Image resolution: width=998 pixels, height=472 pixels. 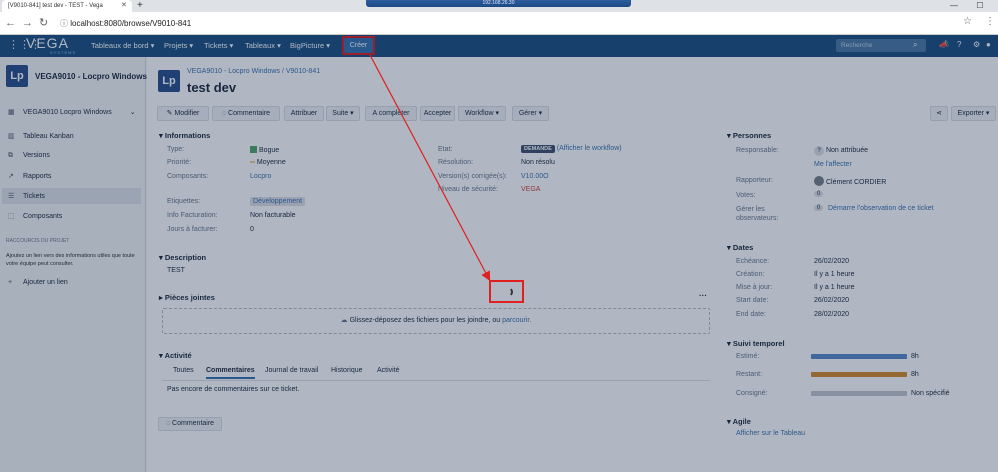 What do you see at coordinates (976, 44) in the screenshot?
I see `settings-gear-icon: ⚙` at bounding box center [976, 44].